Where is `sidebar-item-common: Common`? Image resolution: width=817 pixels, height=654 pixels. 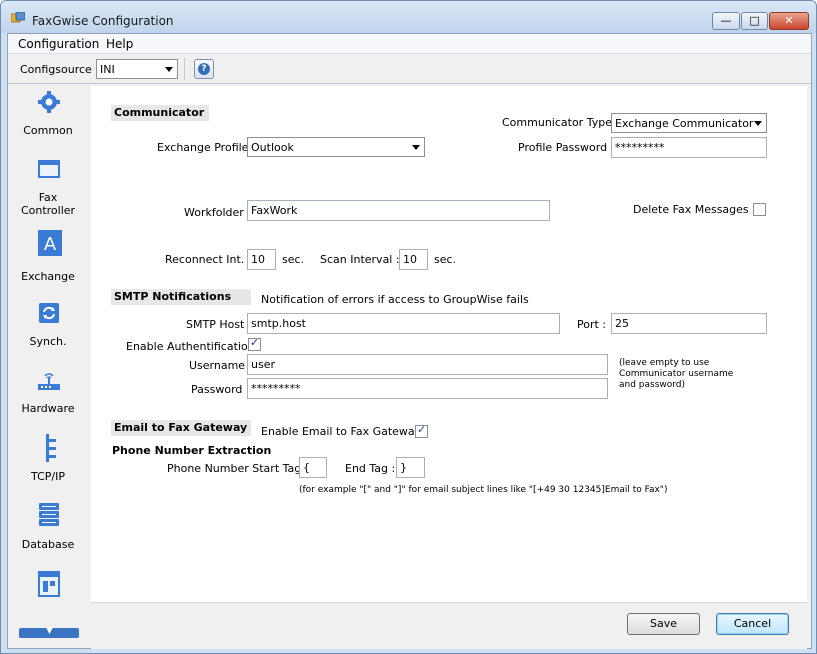 sidebar-item-common: Common is located at coordinates (48, 120).